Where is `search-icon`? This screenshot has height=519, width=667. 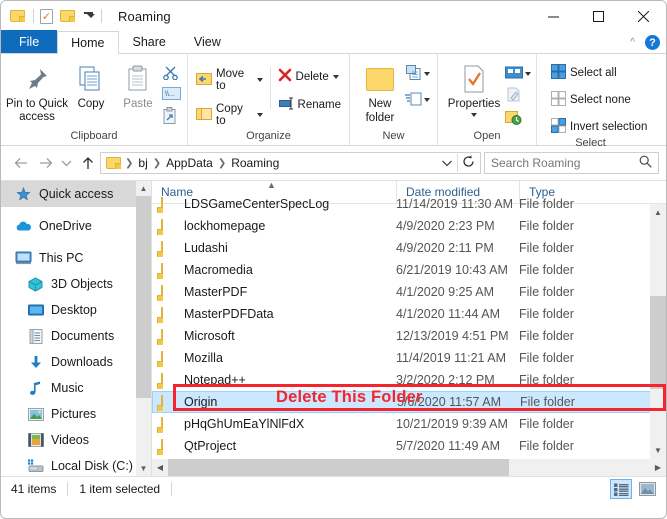
search-icon is located at coordinates (645, 163).